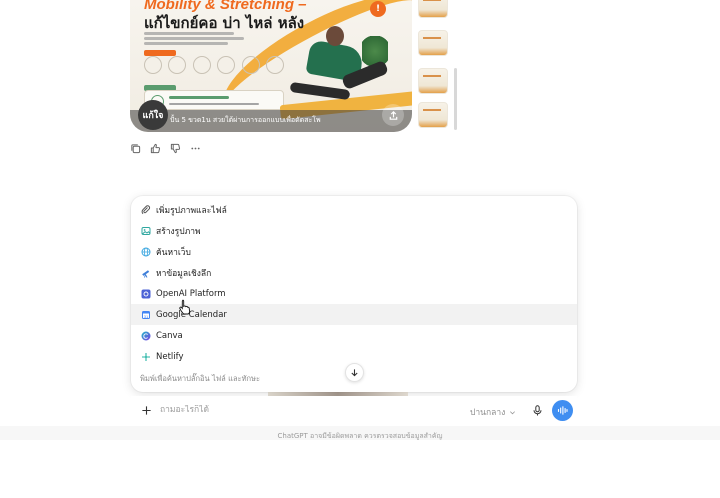 This screenshot has width=720, height=498. What do you see at coordinates (195, 148) in the screenshot?
I see `more-icon` at bounding box center [195, 148].